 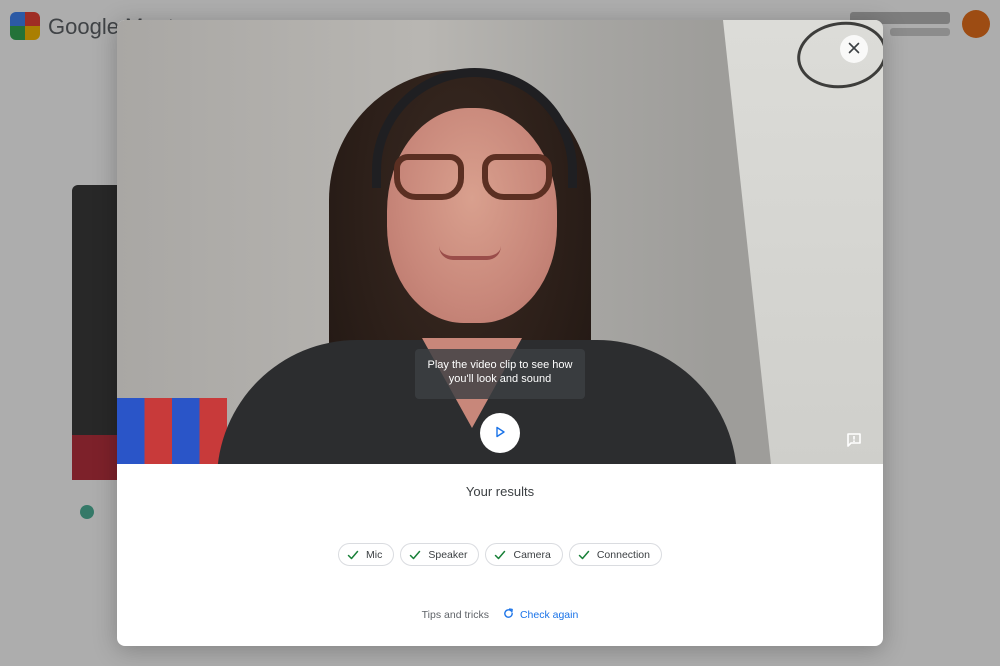 I want to click on play-button, so click(x=500, y=433).